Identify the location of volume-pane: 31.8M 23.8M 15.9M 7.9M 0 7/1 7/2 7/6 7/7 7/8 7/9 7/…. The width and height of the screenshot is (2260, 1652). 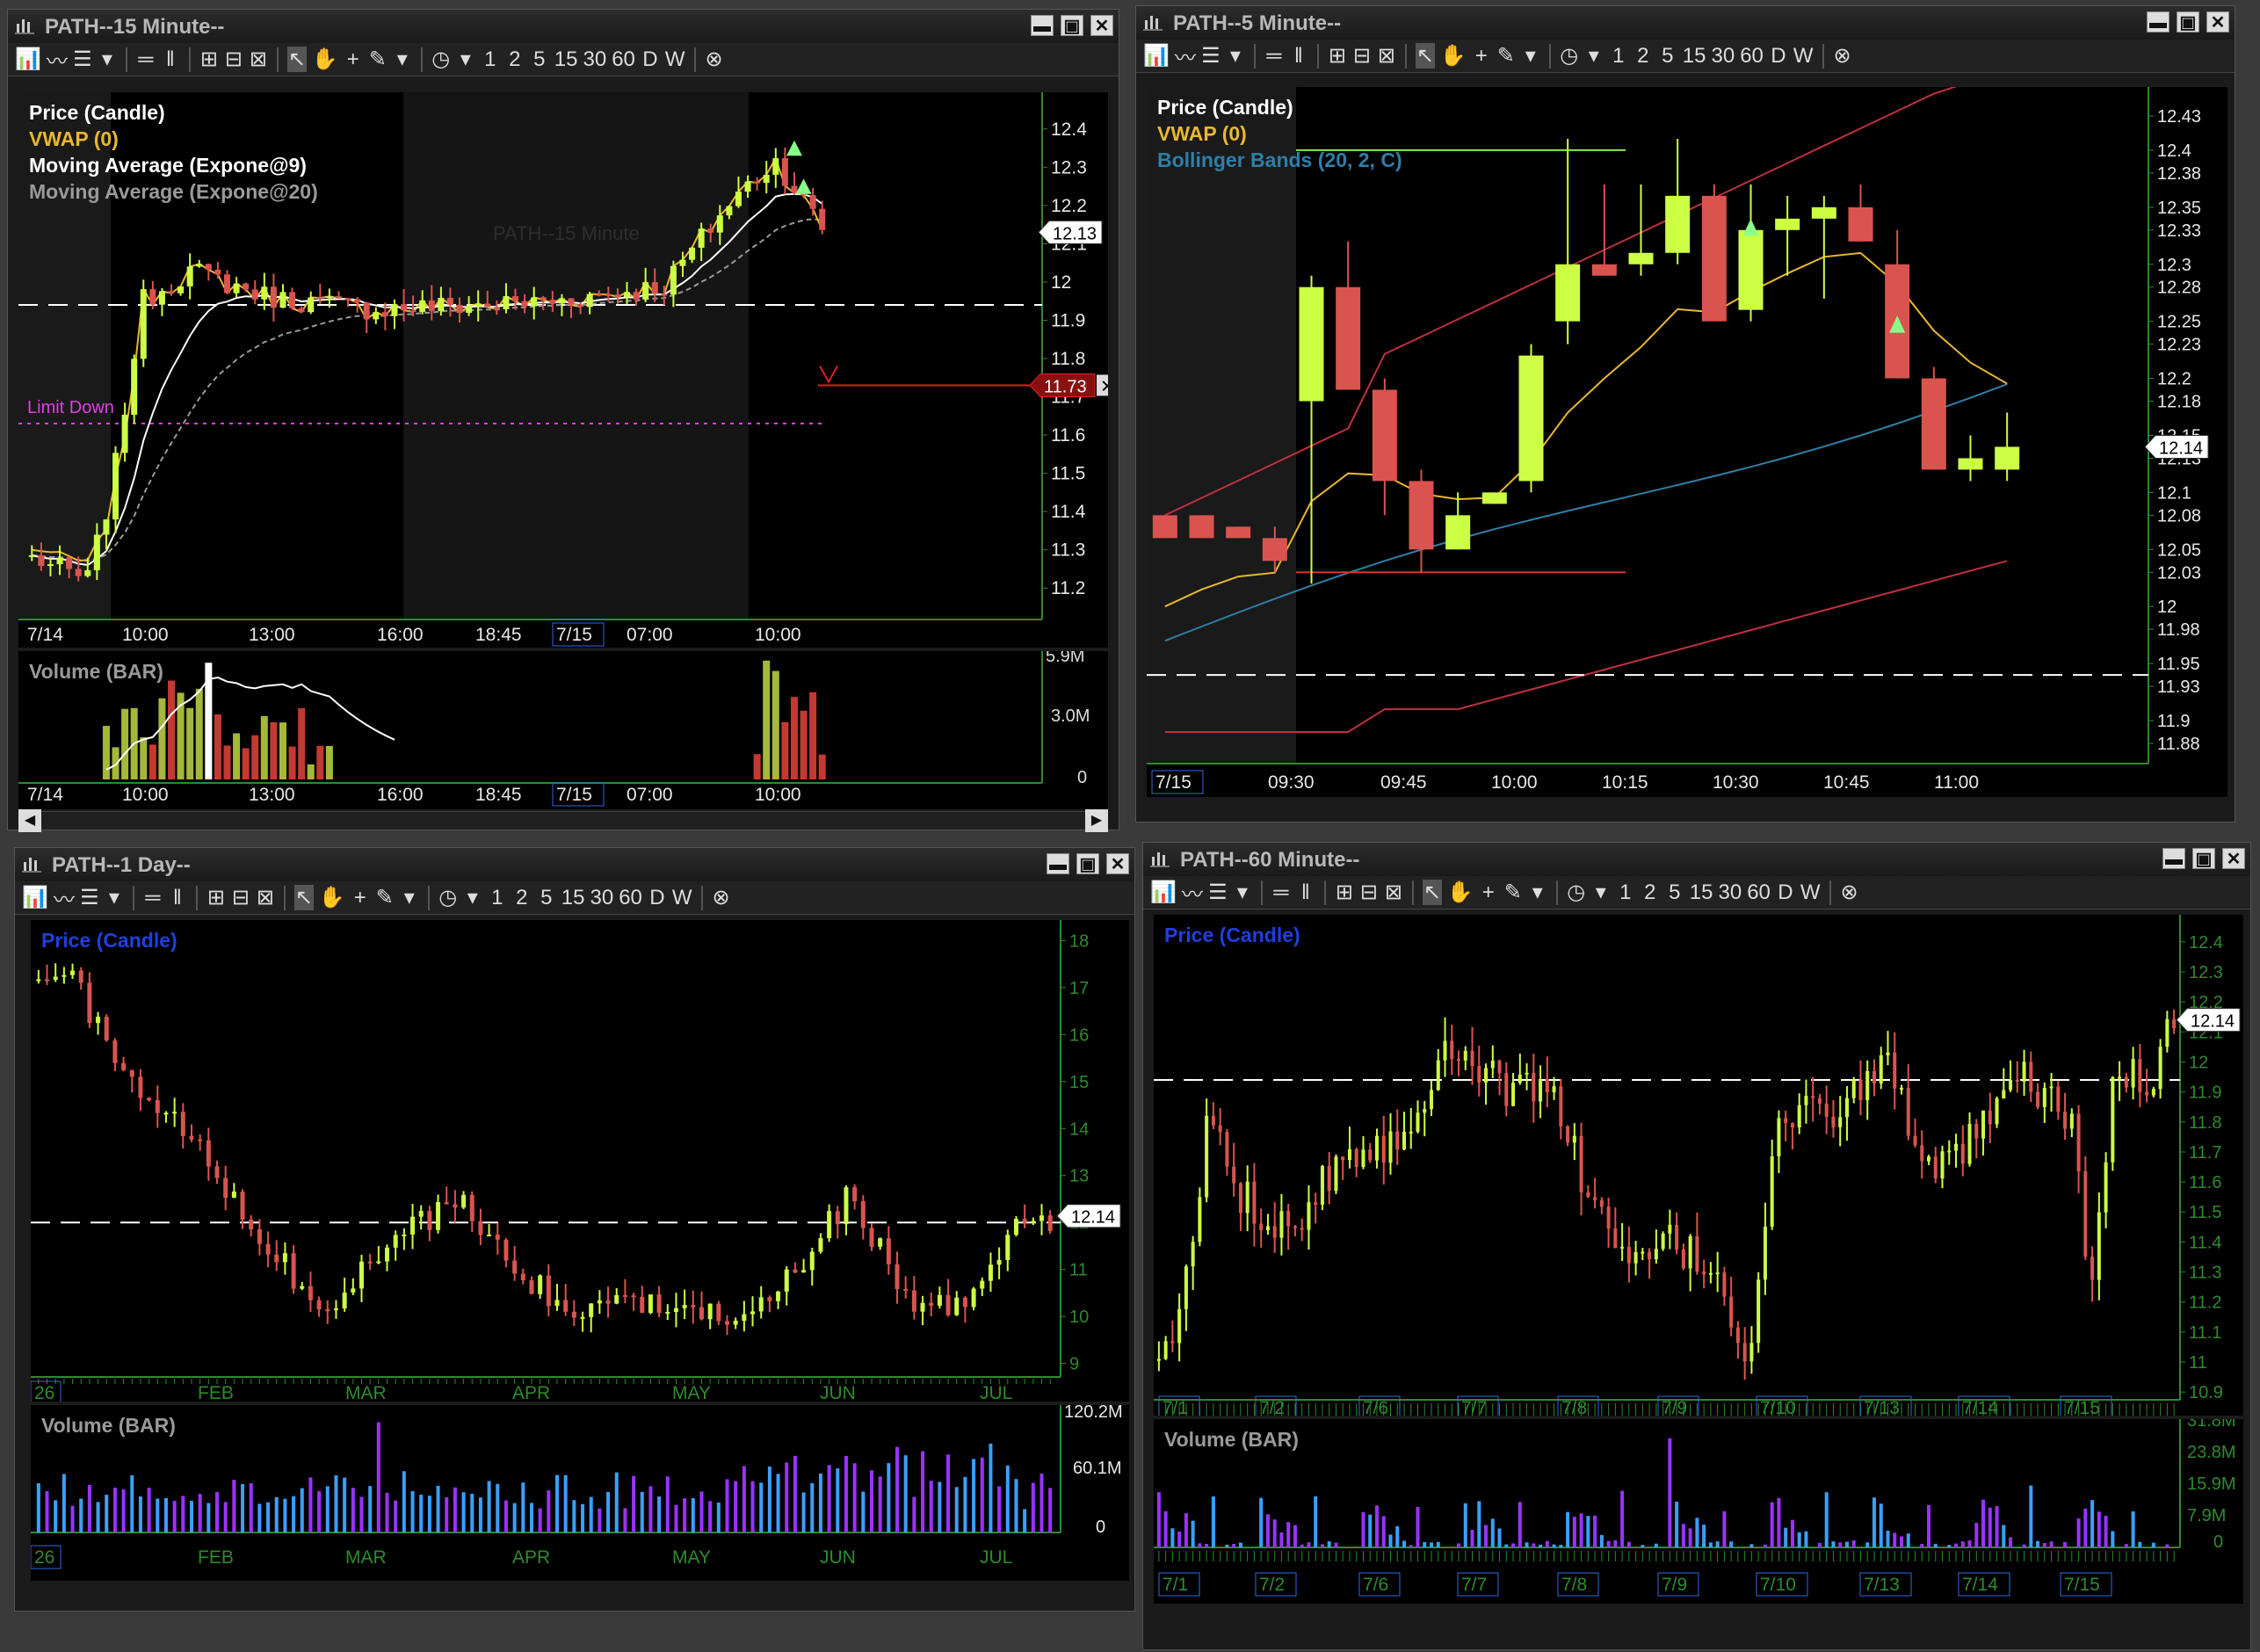
(1699, 1512).